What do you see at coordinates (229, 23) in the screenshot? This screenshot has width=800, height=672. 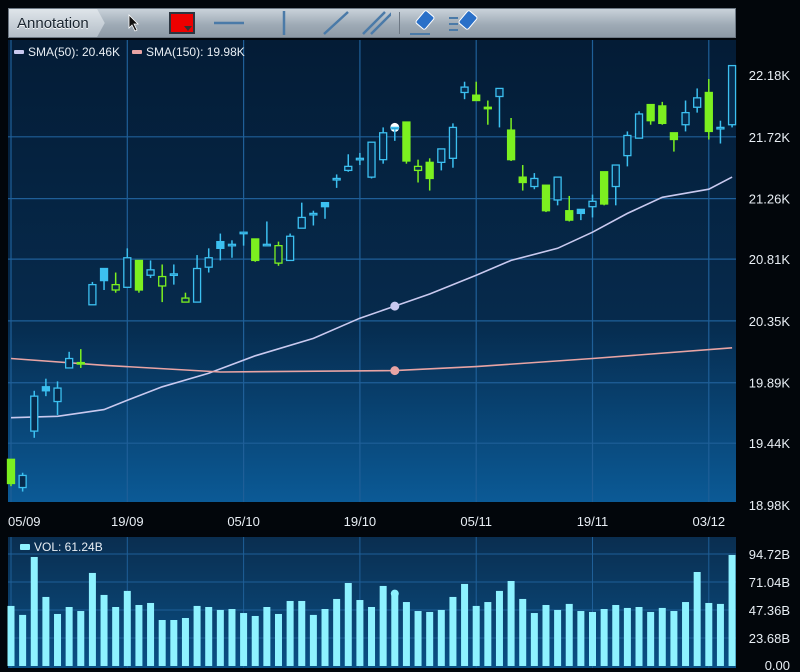 I see `horizontal-line-tool` at bounding box center [229, 23].